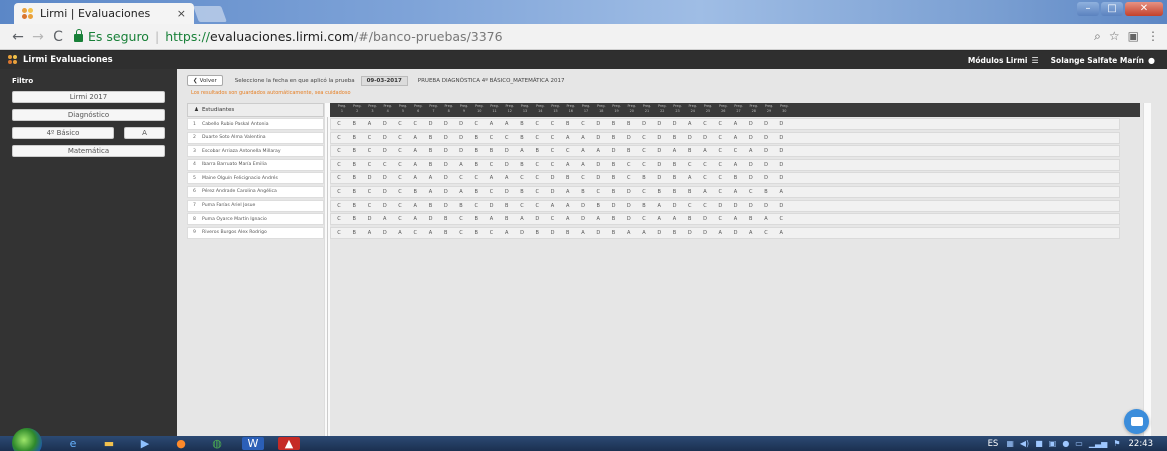  Describe the element at coordinates (289, 443) in the screenshot. I see `acrobat-icon: ▲` at that location.